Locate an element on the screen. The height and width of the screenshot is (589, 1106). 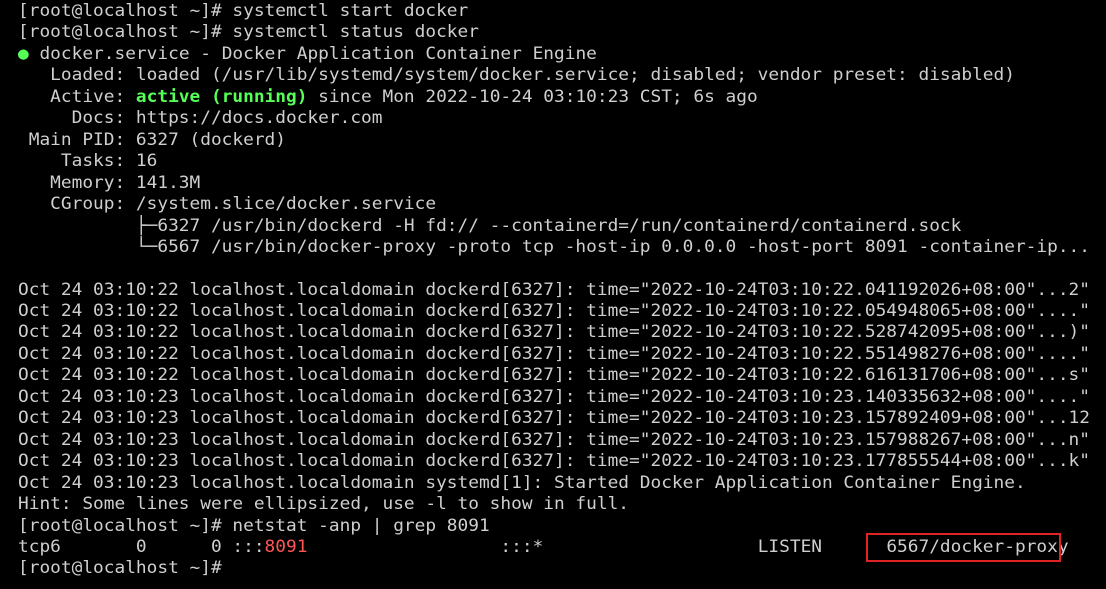
memory-line: Memory: 141.3M is located at coordinates (109, 183).